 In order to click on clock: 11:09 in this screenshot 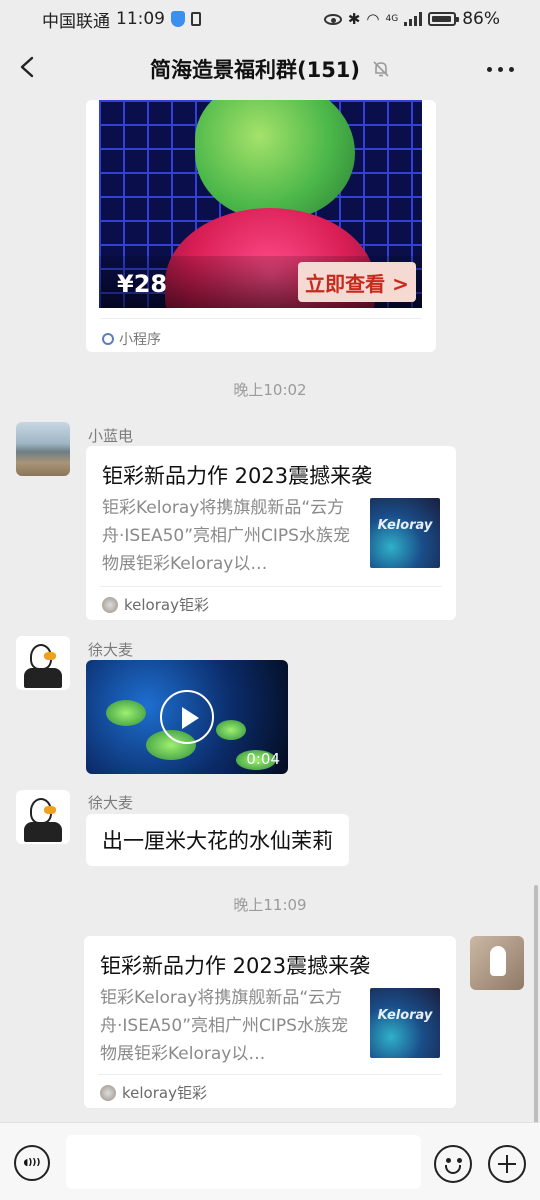, I will do `click(140, 19)`.